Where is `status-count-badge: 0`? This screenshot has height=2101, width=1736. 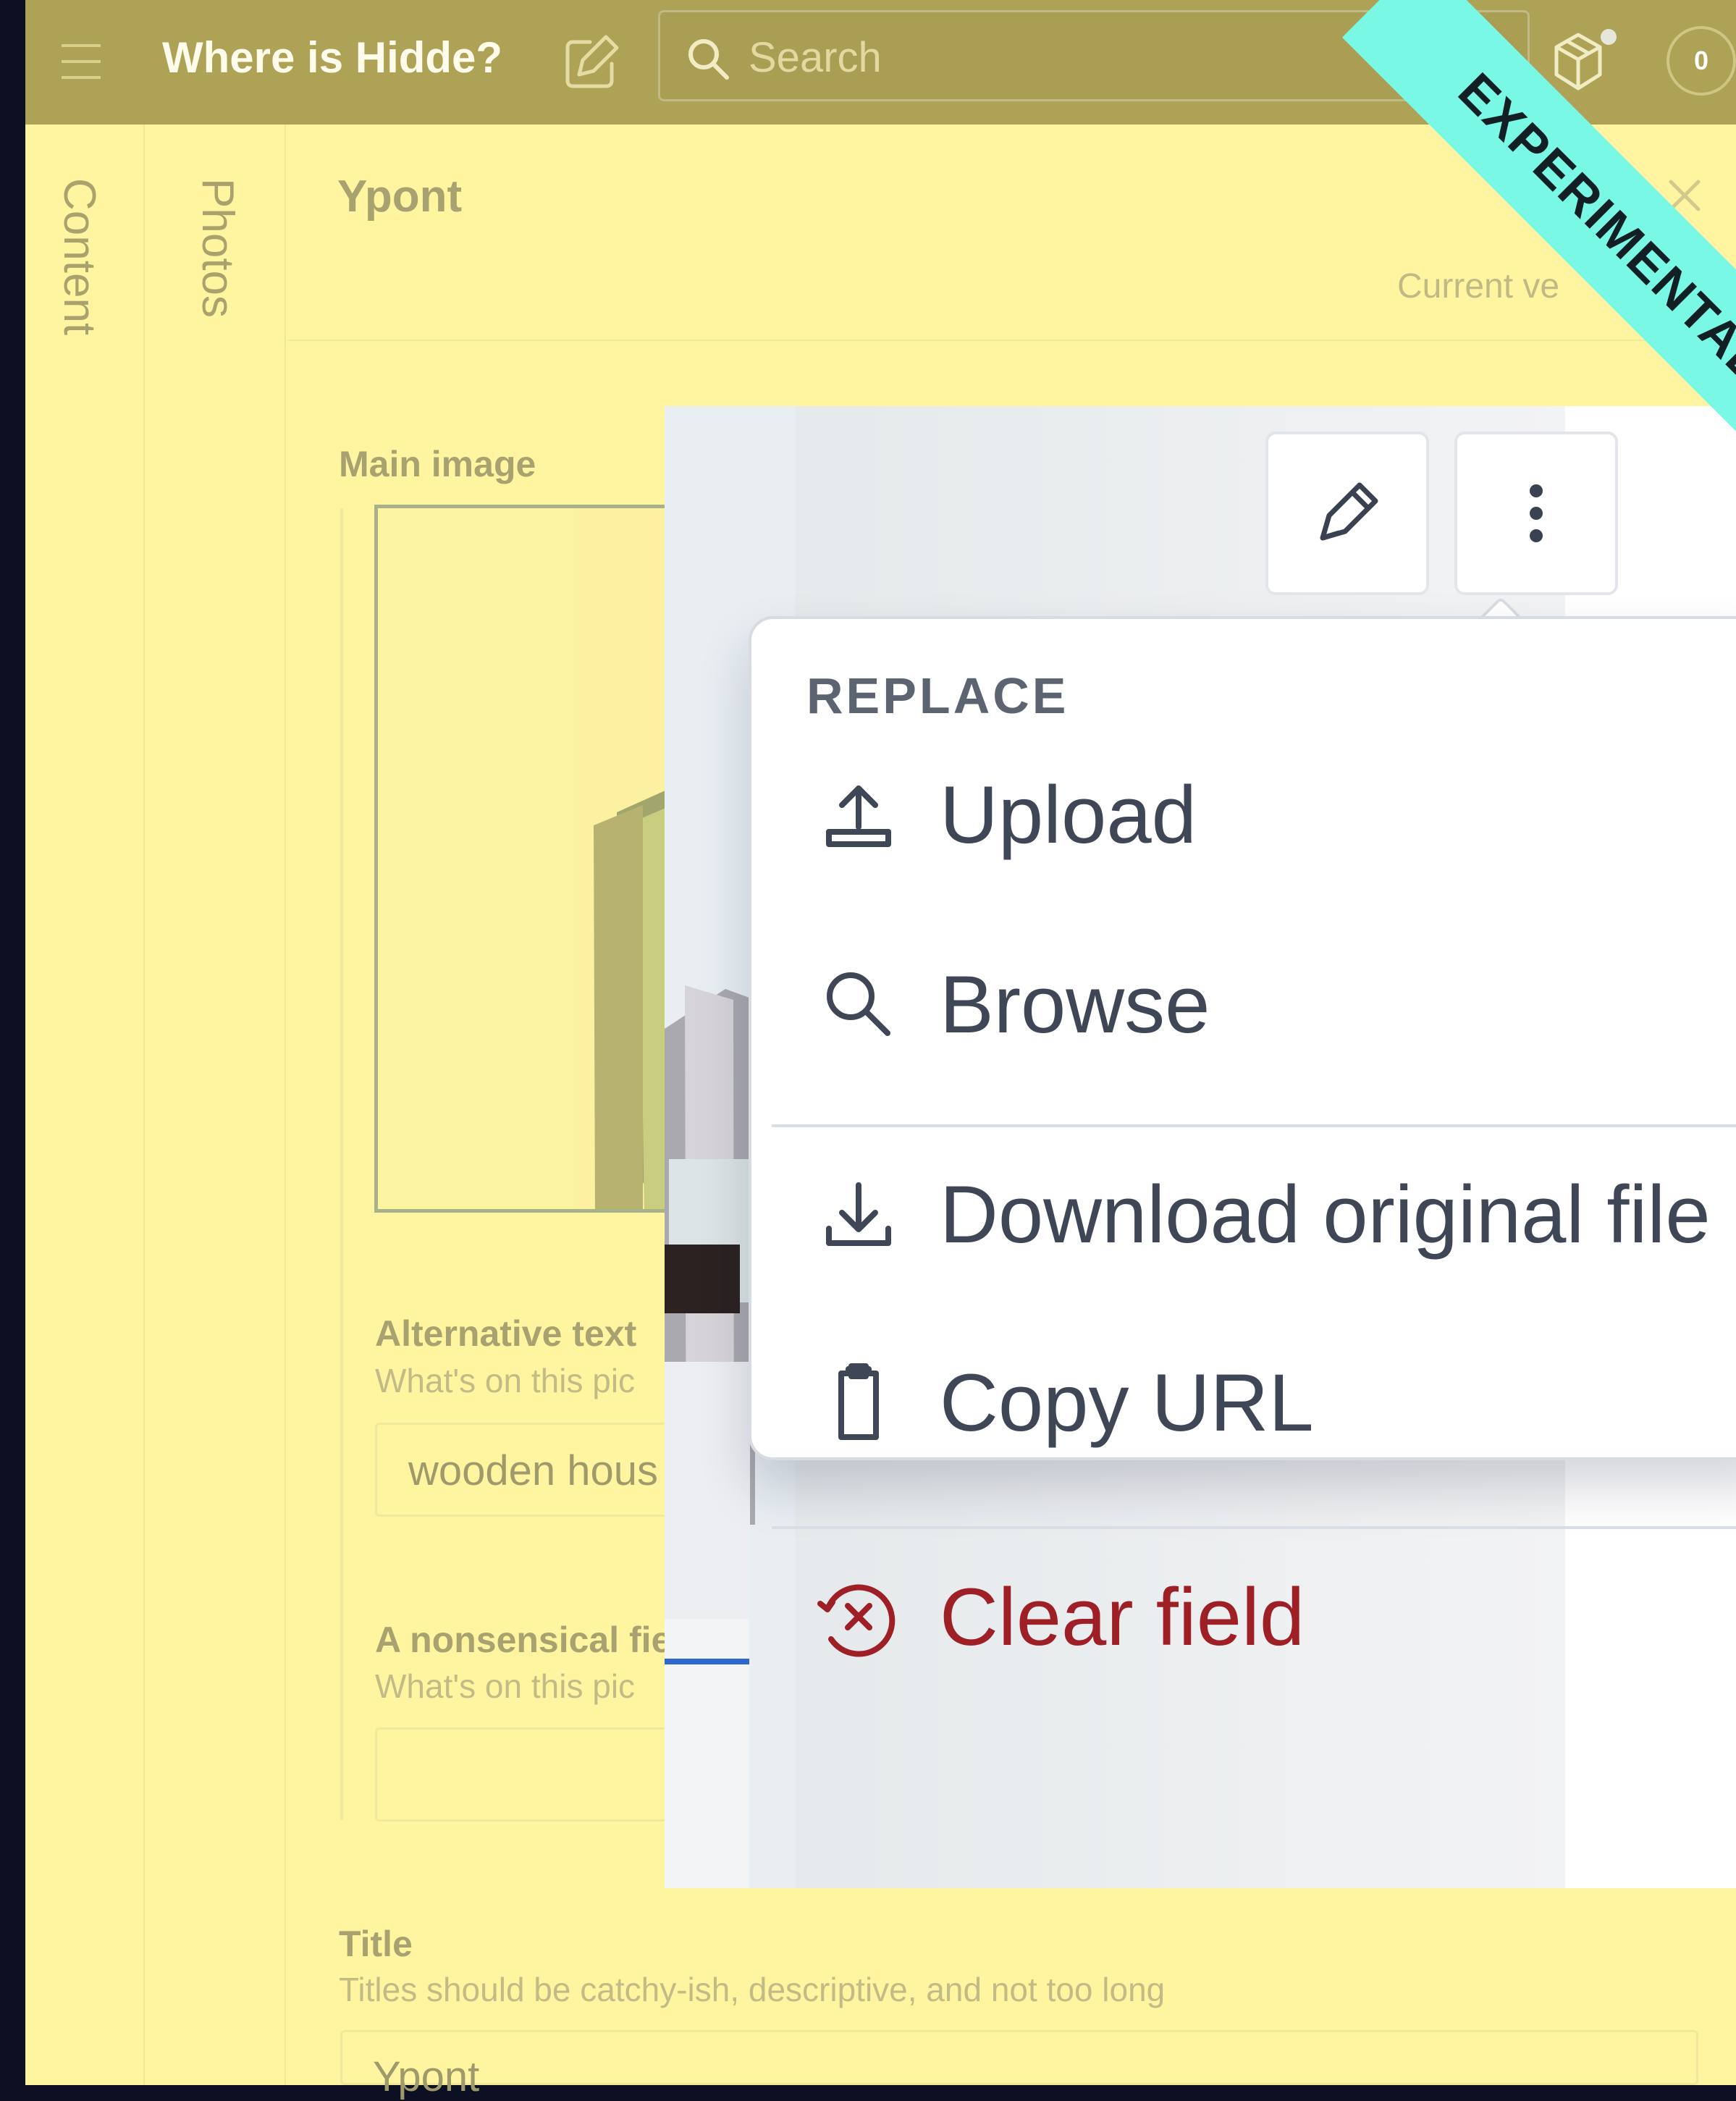 status-count-badge: 0 is located at coordinates (1701, 61).